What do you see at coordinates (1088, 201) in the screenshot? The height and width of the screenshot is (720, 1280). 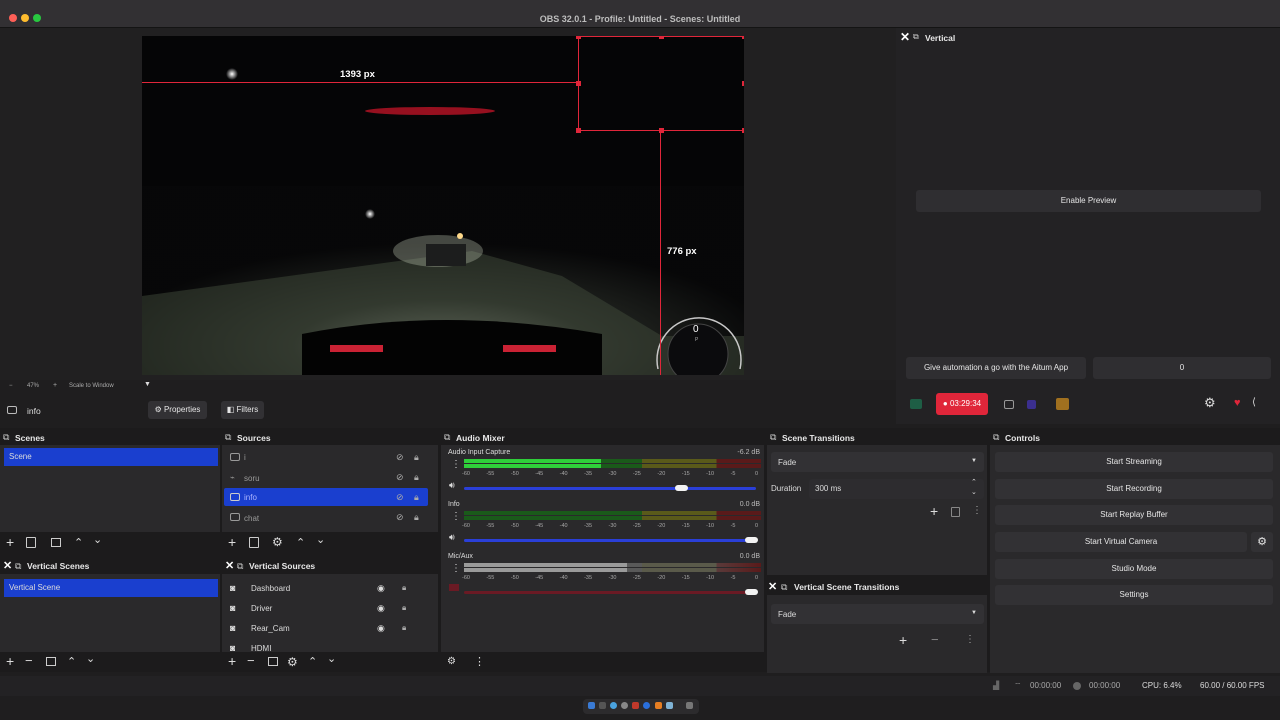 I see `enable-preview-button: Enable Preview` at bounding box center [1088, 201].